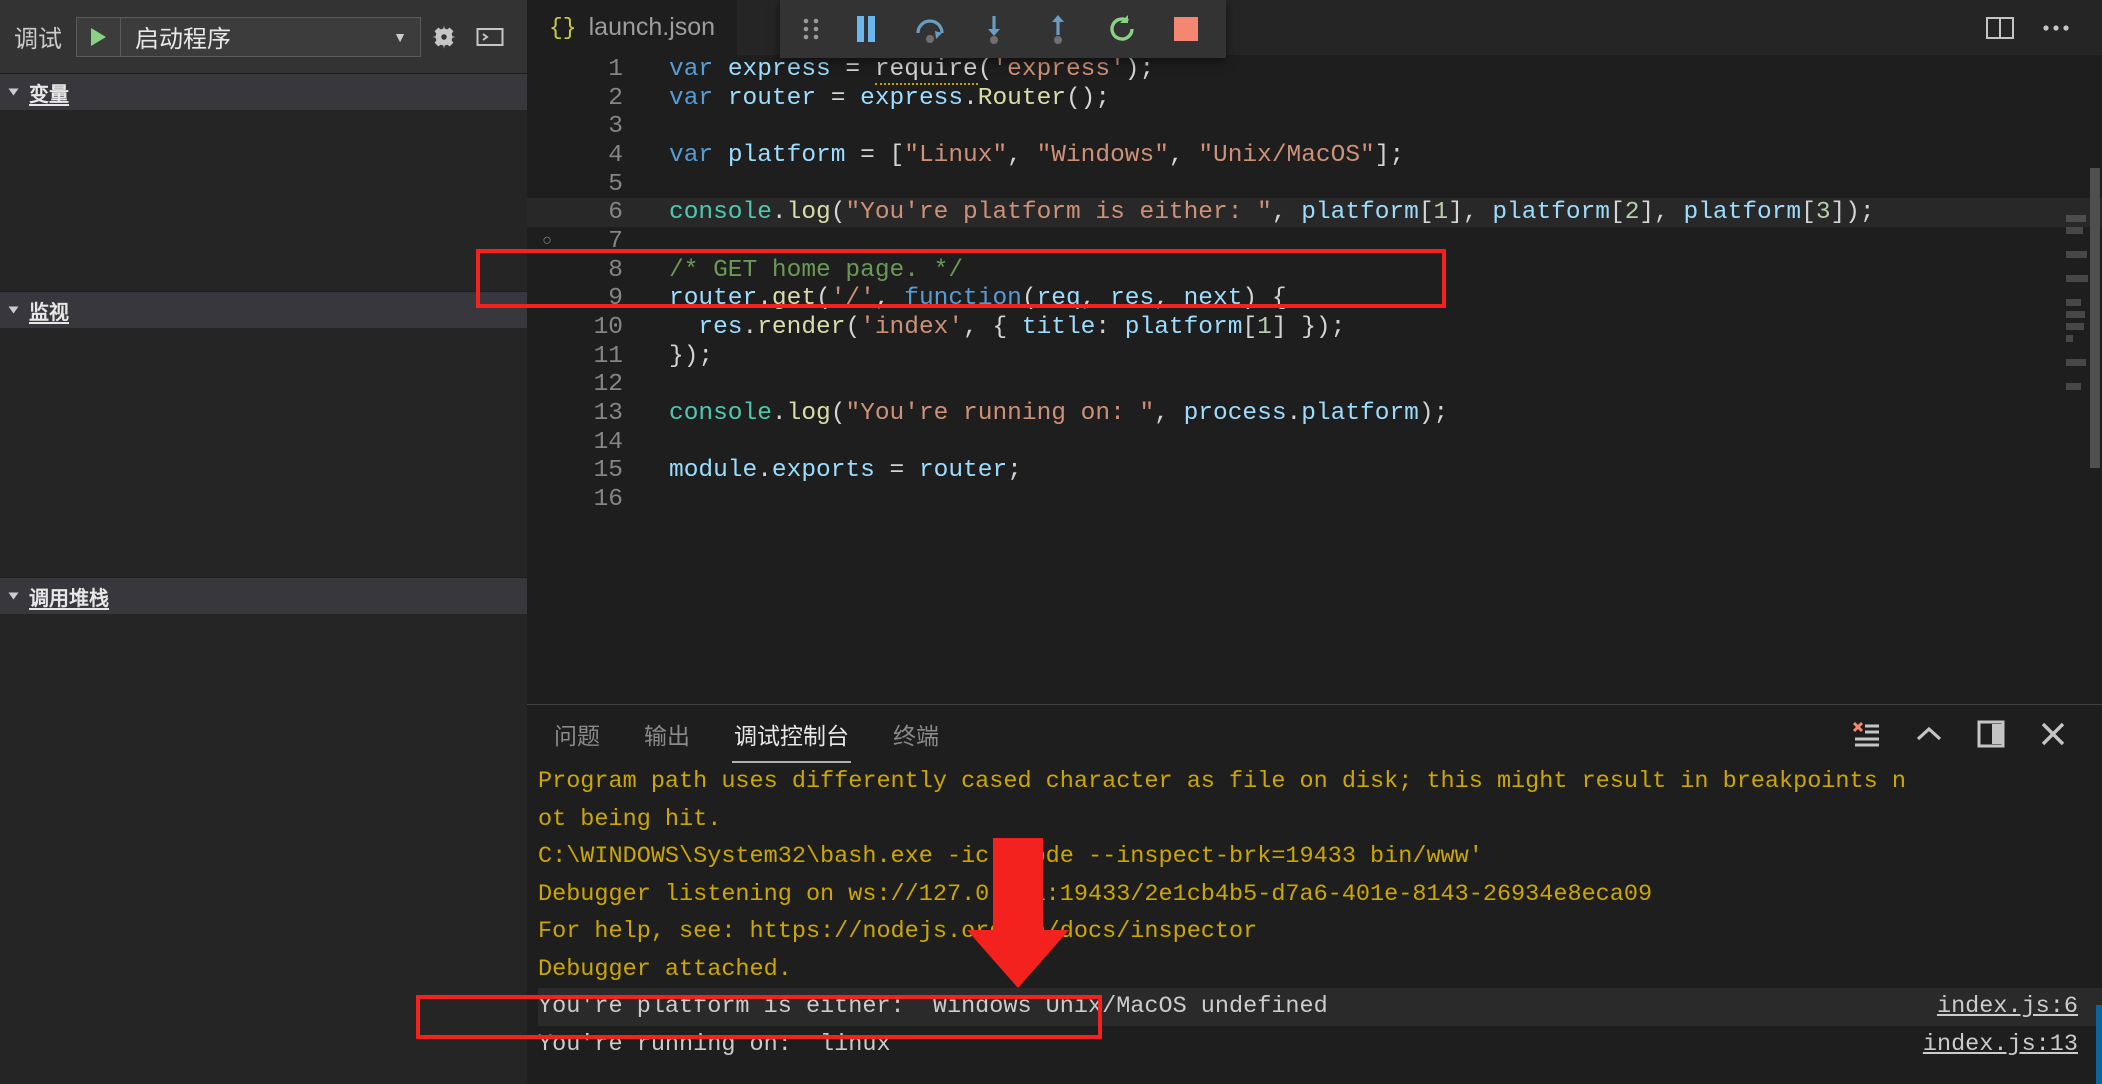 The image size is (2102, 1084). I want to click on code-token: 2, so click(1632, 213).